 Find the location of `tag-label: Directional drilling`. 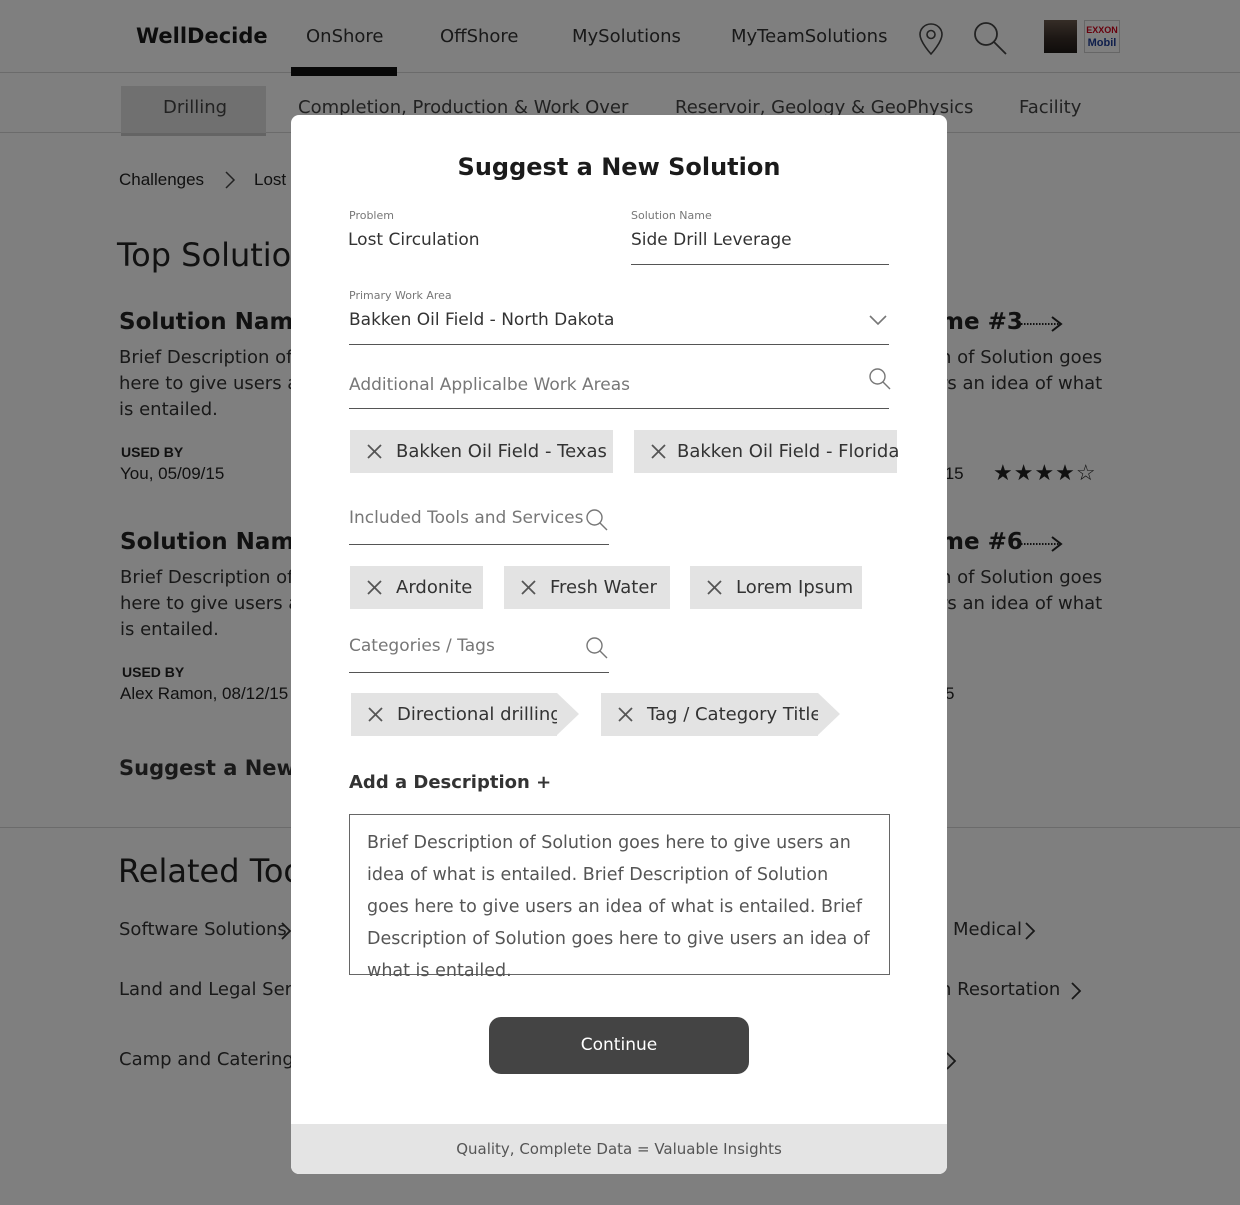

tag-label: Directional drilling is located at coordinates (479, 714).